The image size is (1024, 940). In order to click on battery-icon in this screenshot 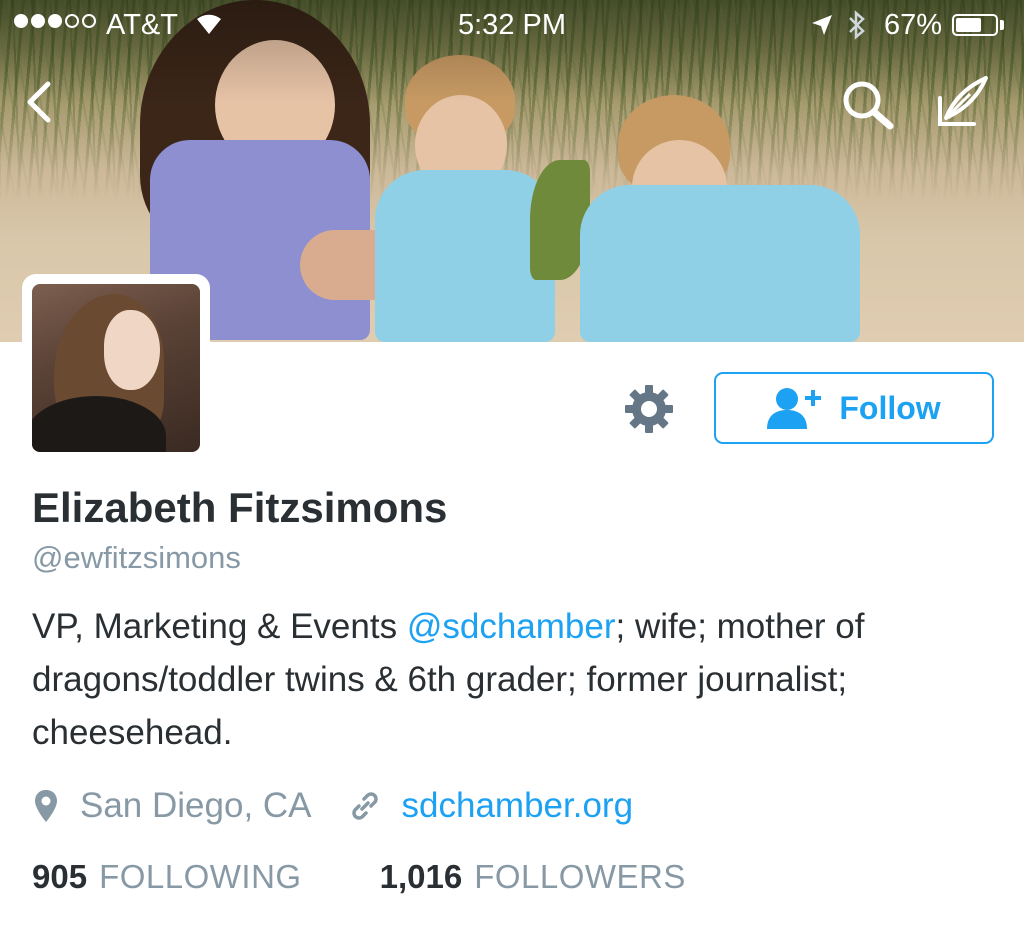, I will do `click(975, 25)`.